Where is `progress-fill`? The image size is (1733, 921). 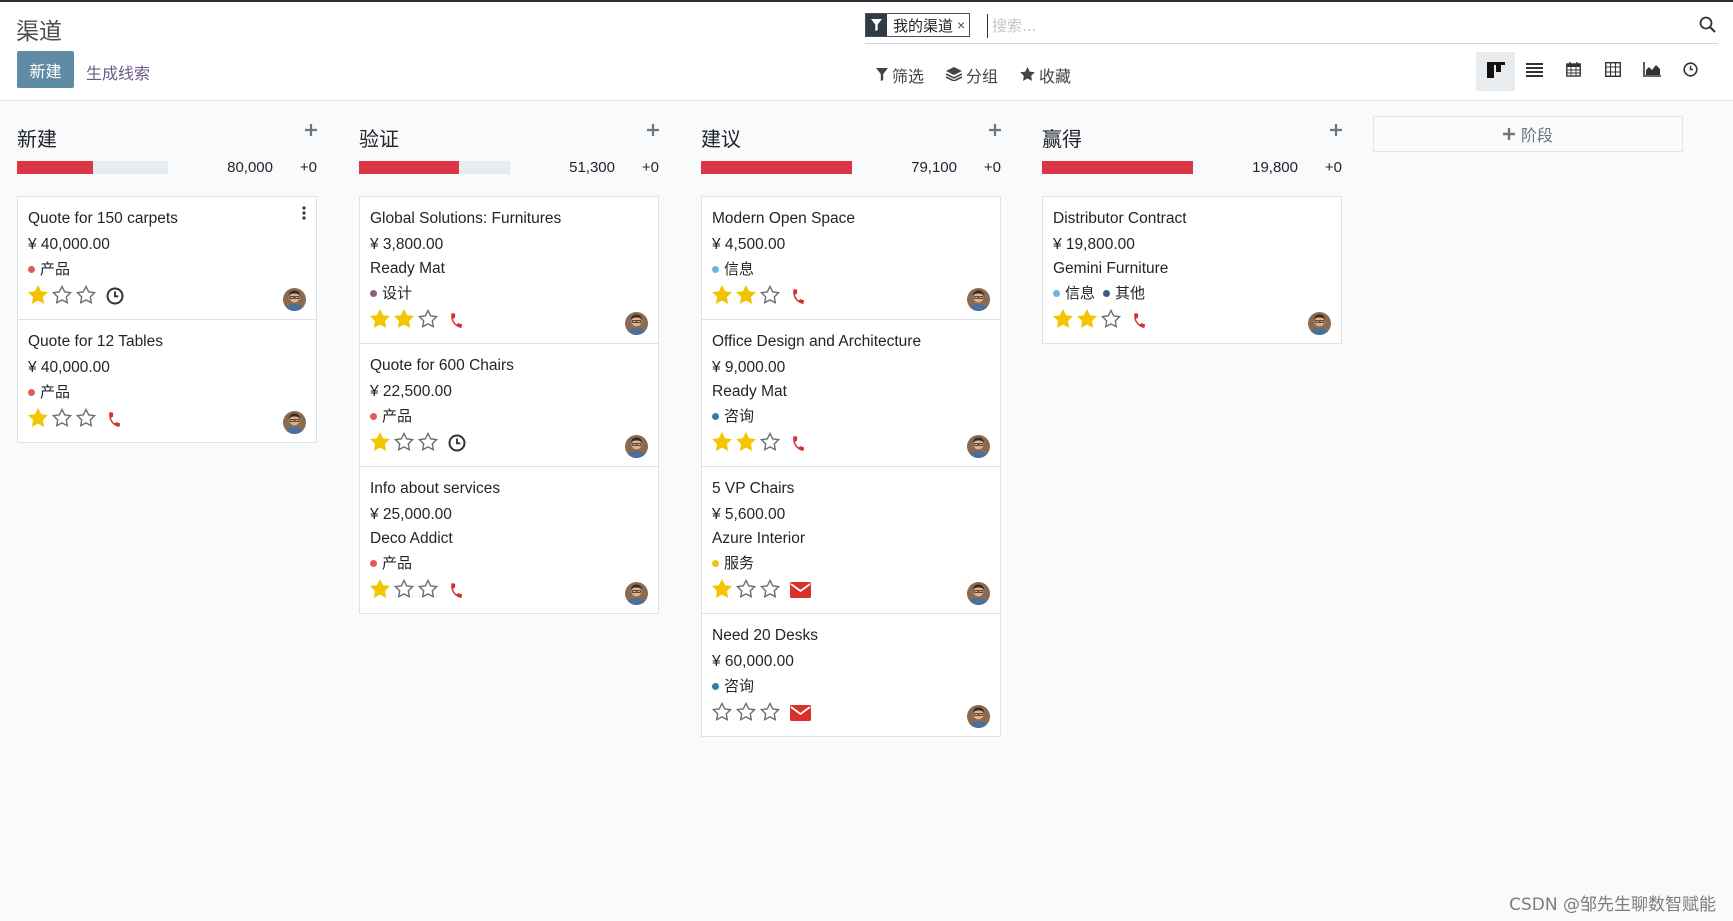 progress-fill is located at coordinates (776, 167).